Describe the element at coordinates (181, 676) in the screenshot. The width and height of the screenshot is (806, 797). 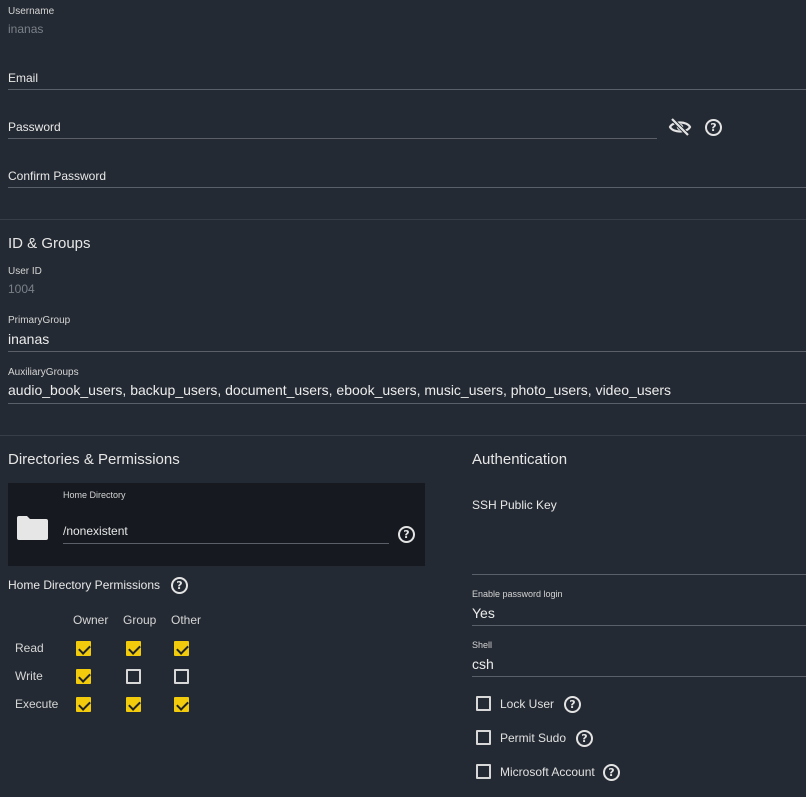
I see `write-other-checkbox` at that location.